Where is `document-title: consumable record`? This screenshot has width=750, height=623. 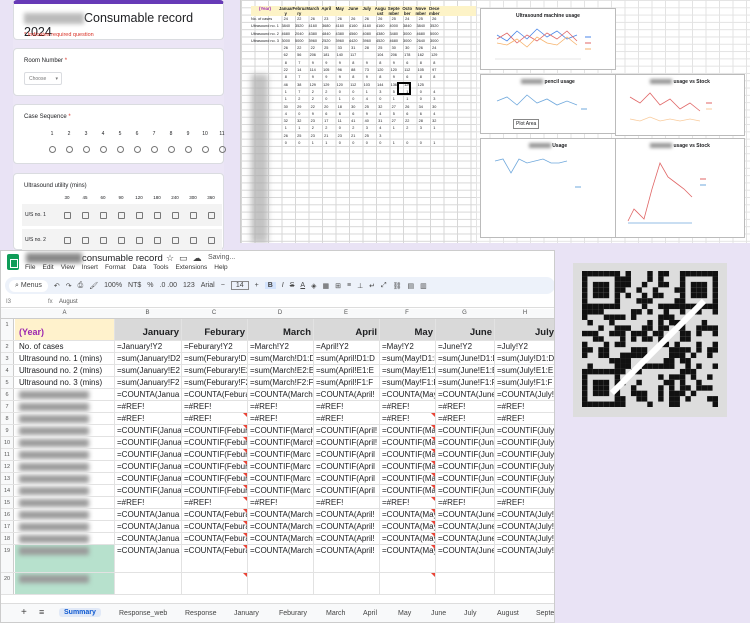 document-title: consumable record is located at coordinates (94, 258).